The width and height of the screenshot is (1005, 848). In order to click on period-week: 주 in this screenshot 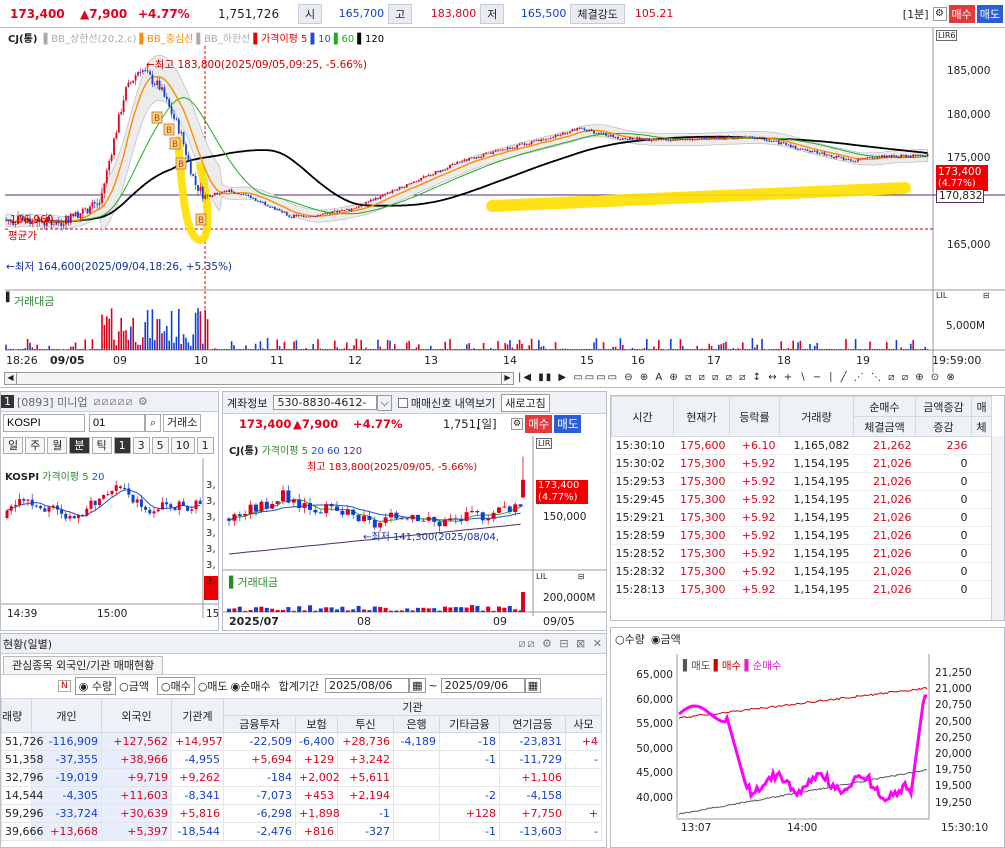, I will do `click(35, 445)`.